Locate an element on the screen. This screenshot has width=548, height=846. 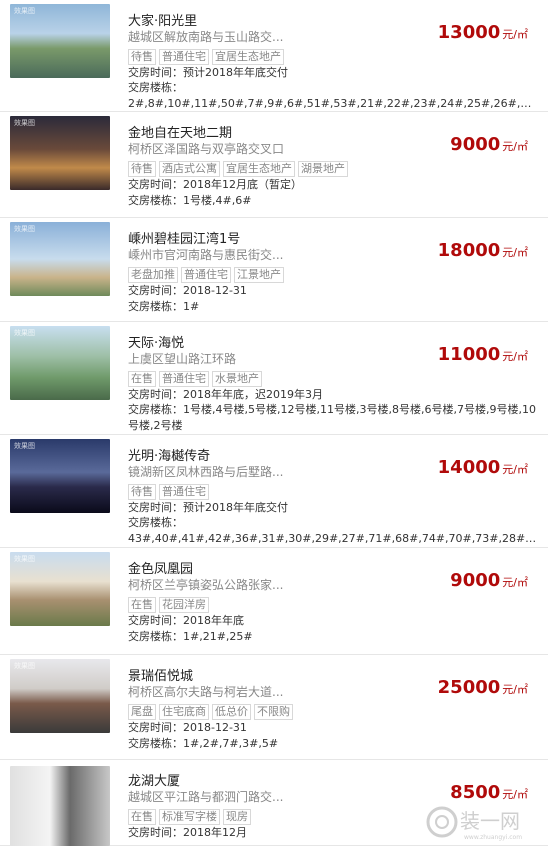
listing-price: 11000 元/㎡ is located at coordinates (483, 354).